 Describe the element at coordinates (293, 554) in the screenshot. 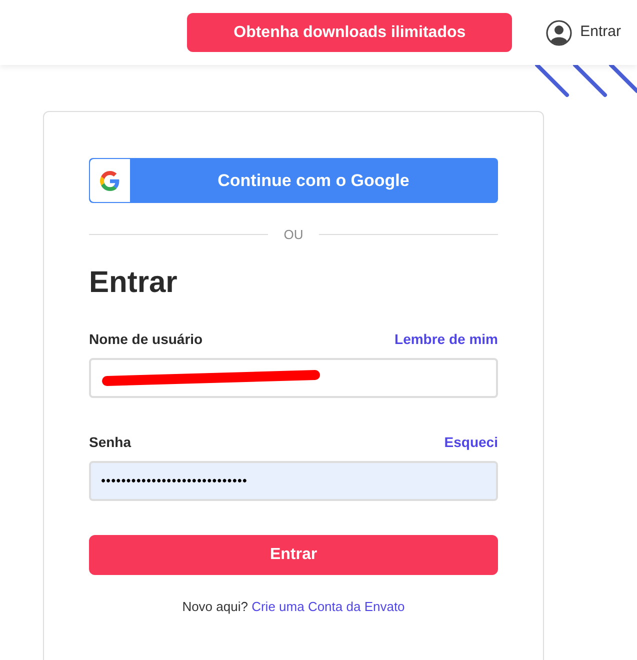

I see `sign-in-button: Entrar` at that location.